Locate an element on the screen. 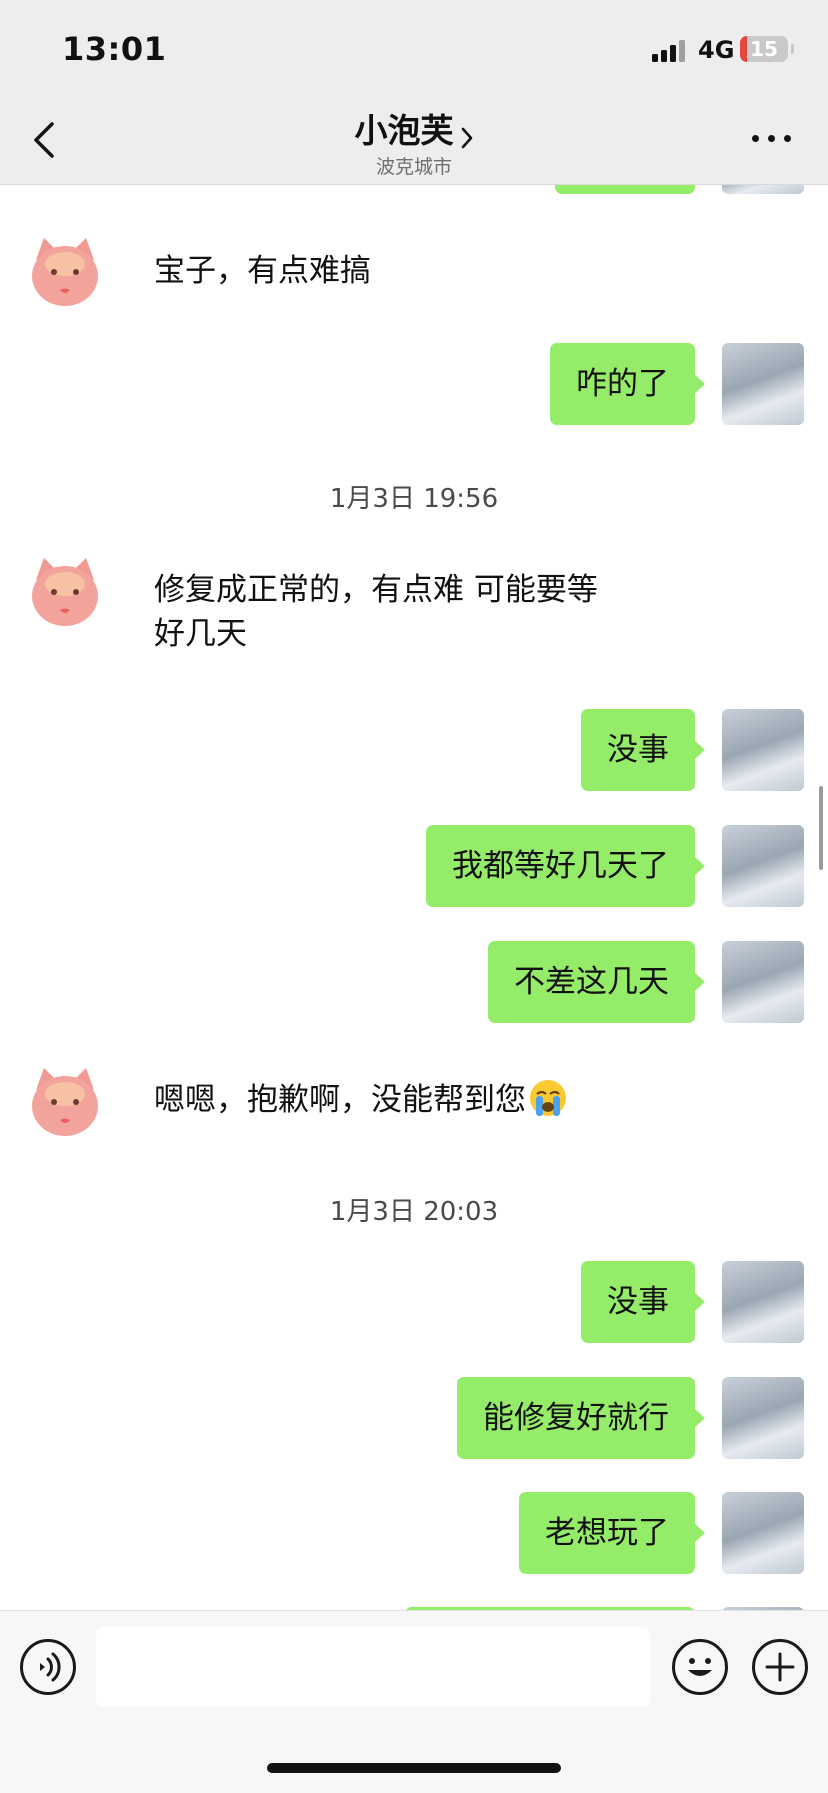 The image size is (828, 1793). battery-icon: 15 is located at coordinates (764, 49).